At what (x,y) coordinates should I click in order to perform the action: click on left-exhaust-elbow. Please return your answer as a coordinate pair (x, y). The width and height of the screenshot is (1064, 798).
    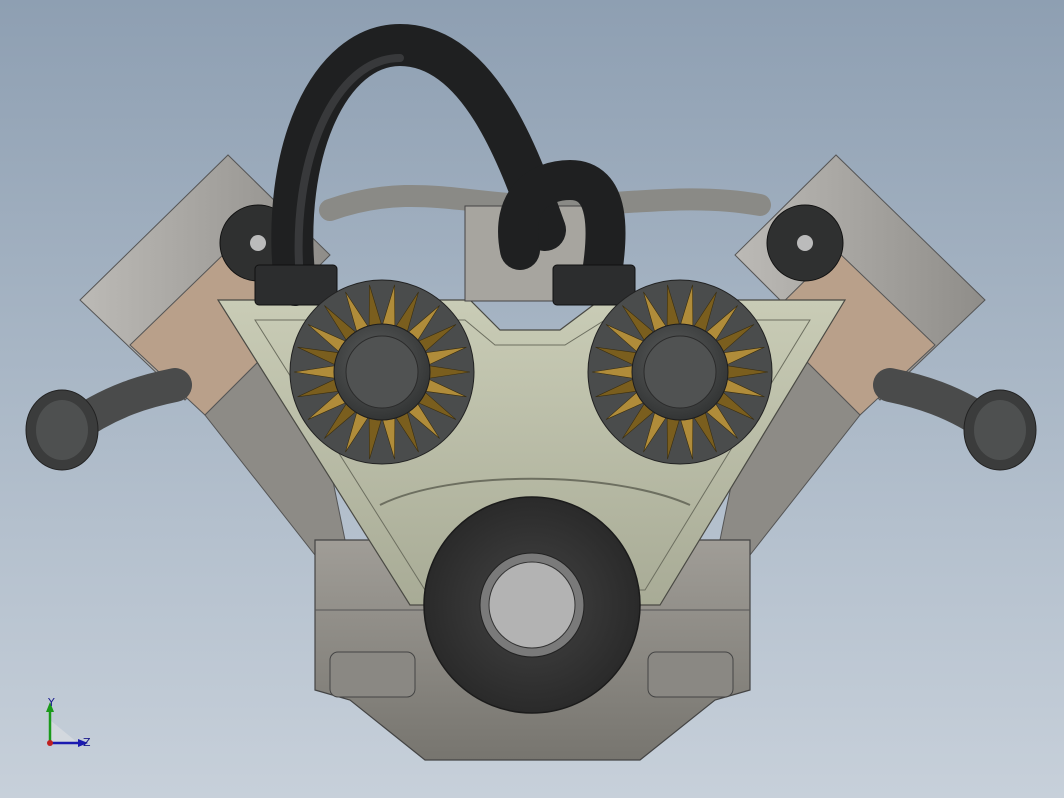
    Looking at the image, I should click on (108, 419).